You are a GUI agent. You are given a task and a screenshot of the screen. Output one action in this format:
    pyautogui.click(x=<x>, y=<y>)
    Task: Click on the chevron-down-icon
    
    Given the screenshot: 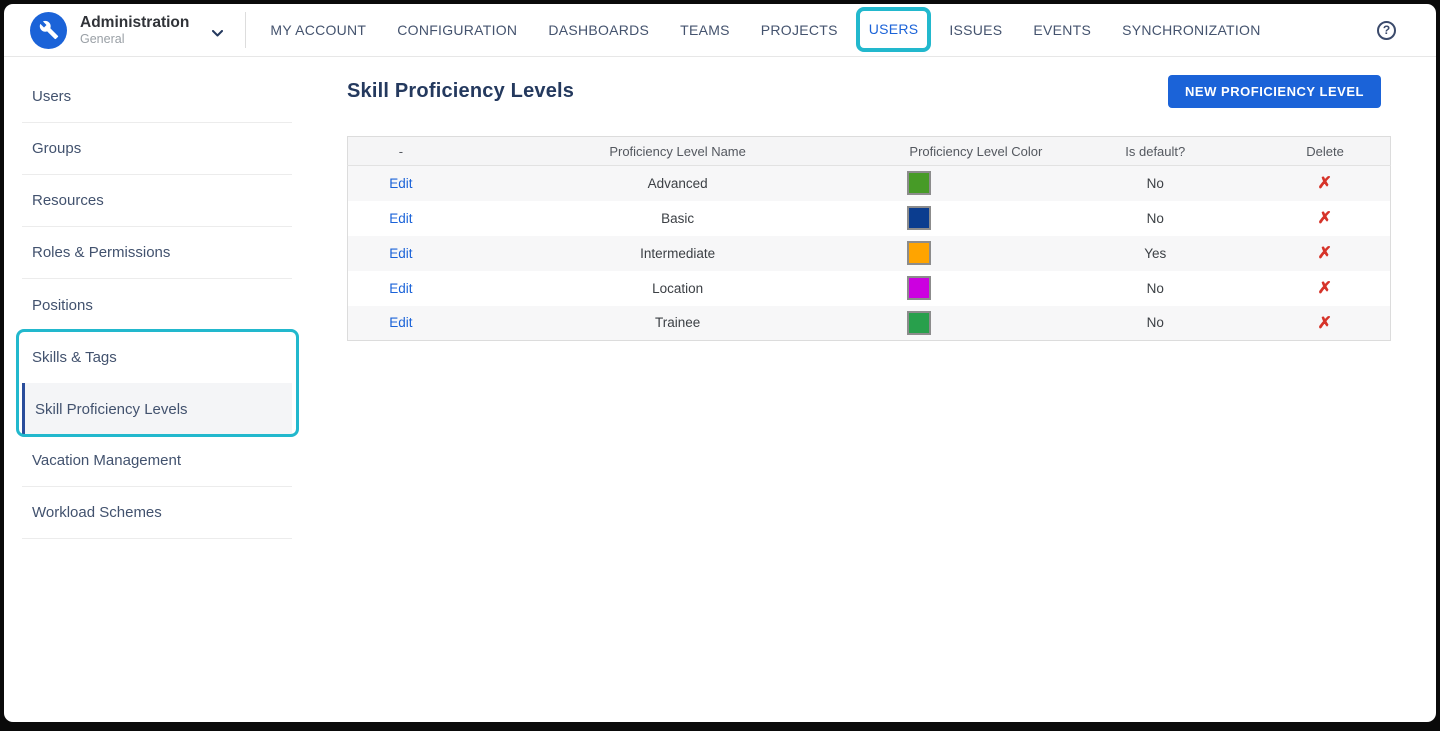 What is the action you would take?
    pyautogui.click(x=218, y=33)
    